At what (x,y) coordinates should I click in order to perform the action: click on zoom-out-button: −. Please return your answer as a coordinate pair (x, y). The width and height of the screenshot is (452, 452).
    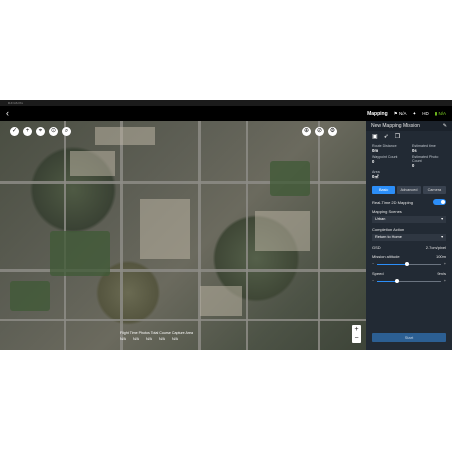
    Looking at the image, I should click on (356, 338).